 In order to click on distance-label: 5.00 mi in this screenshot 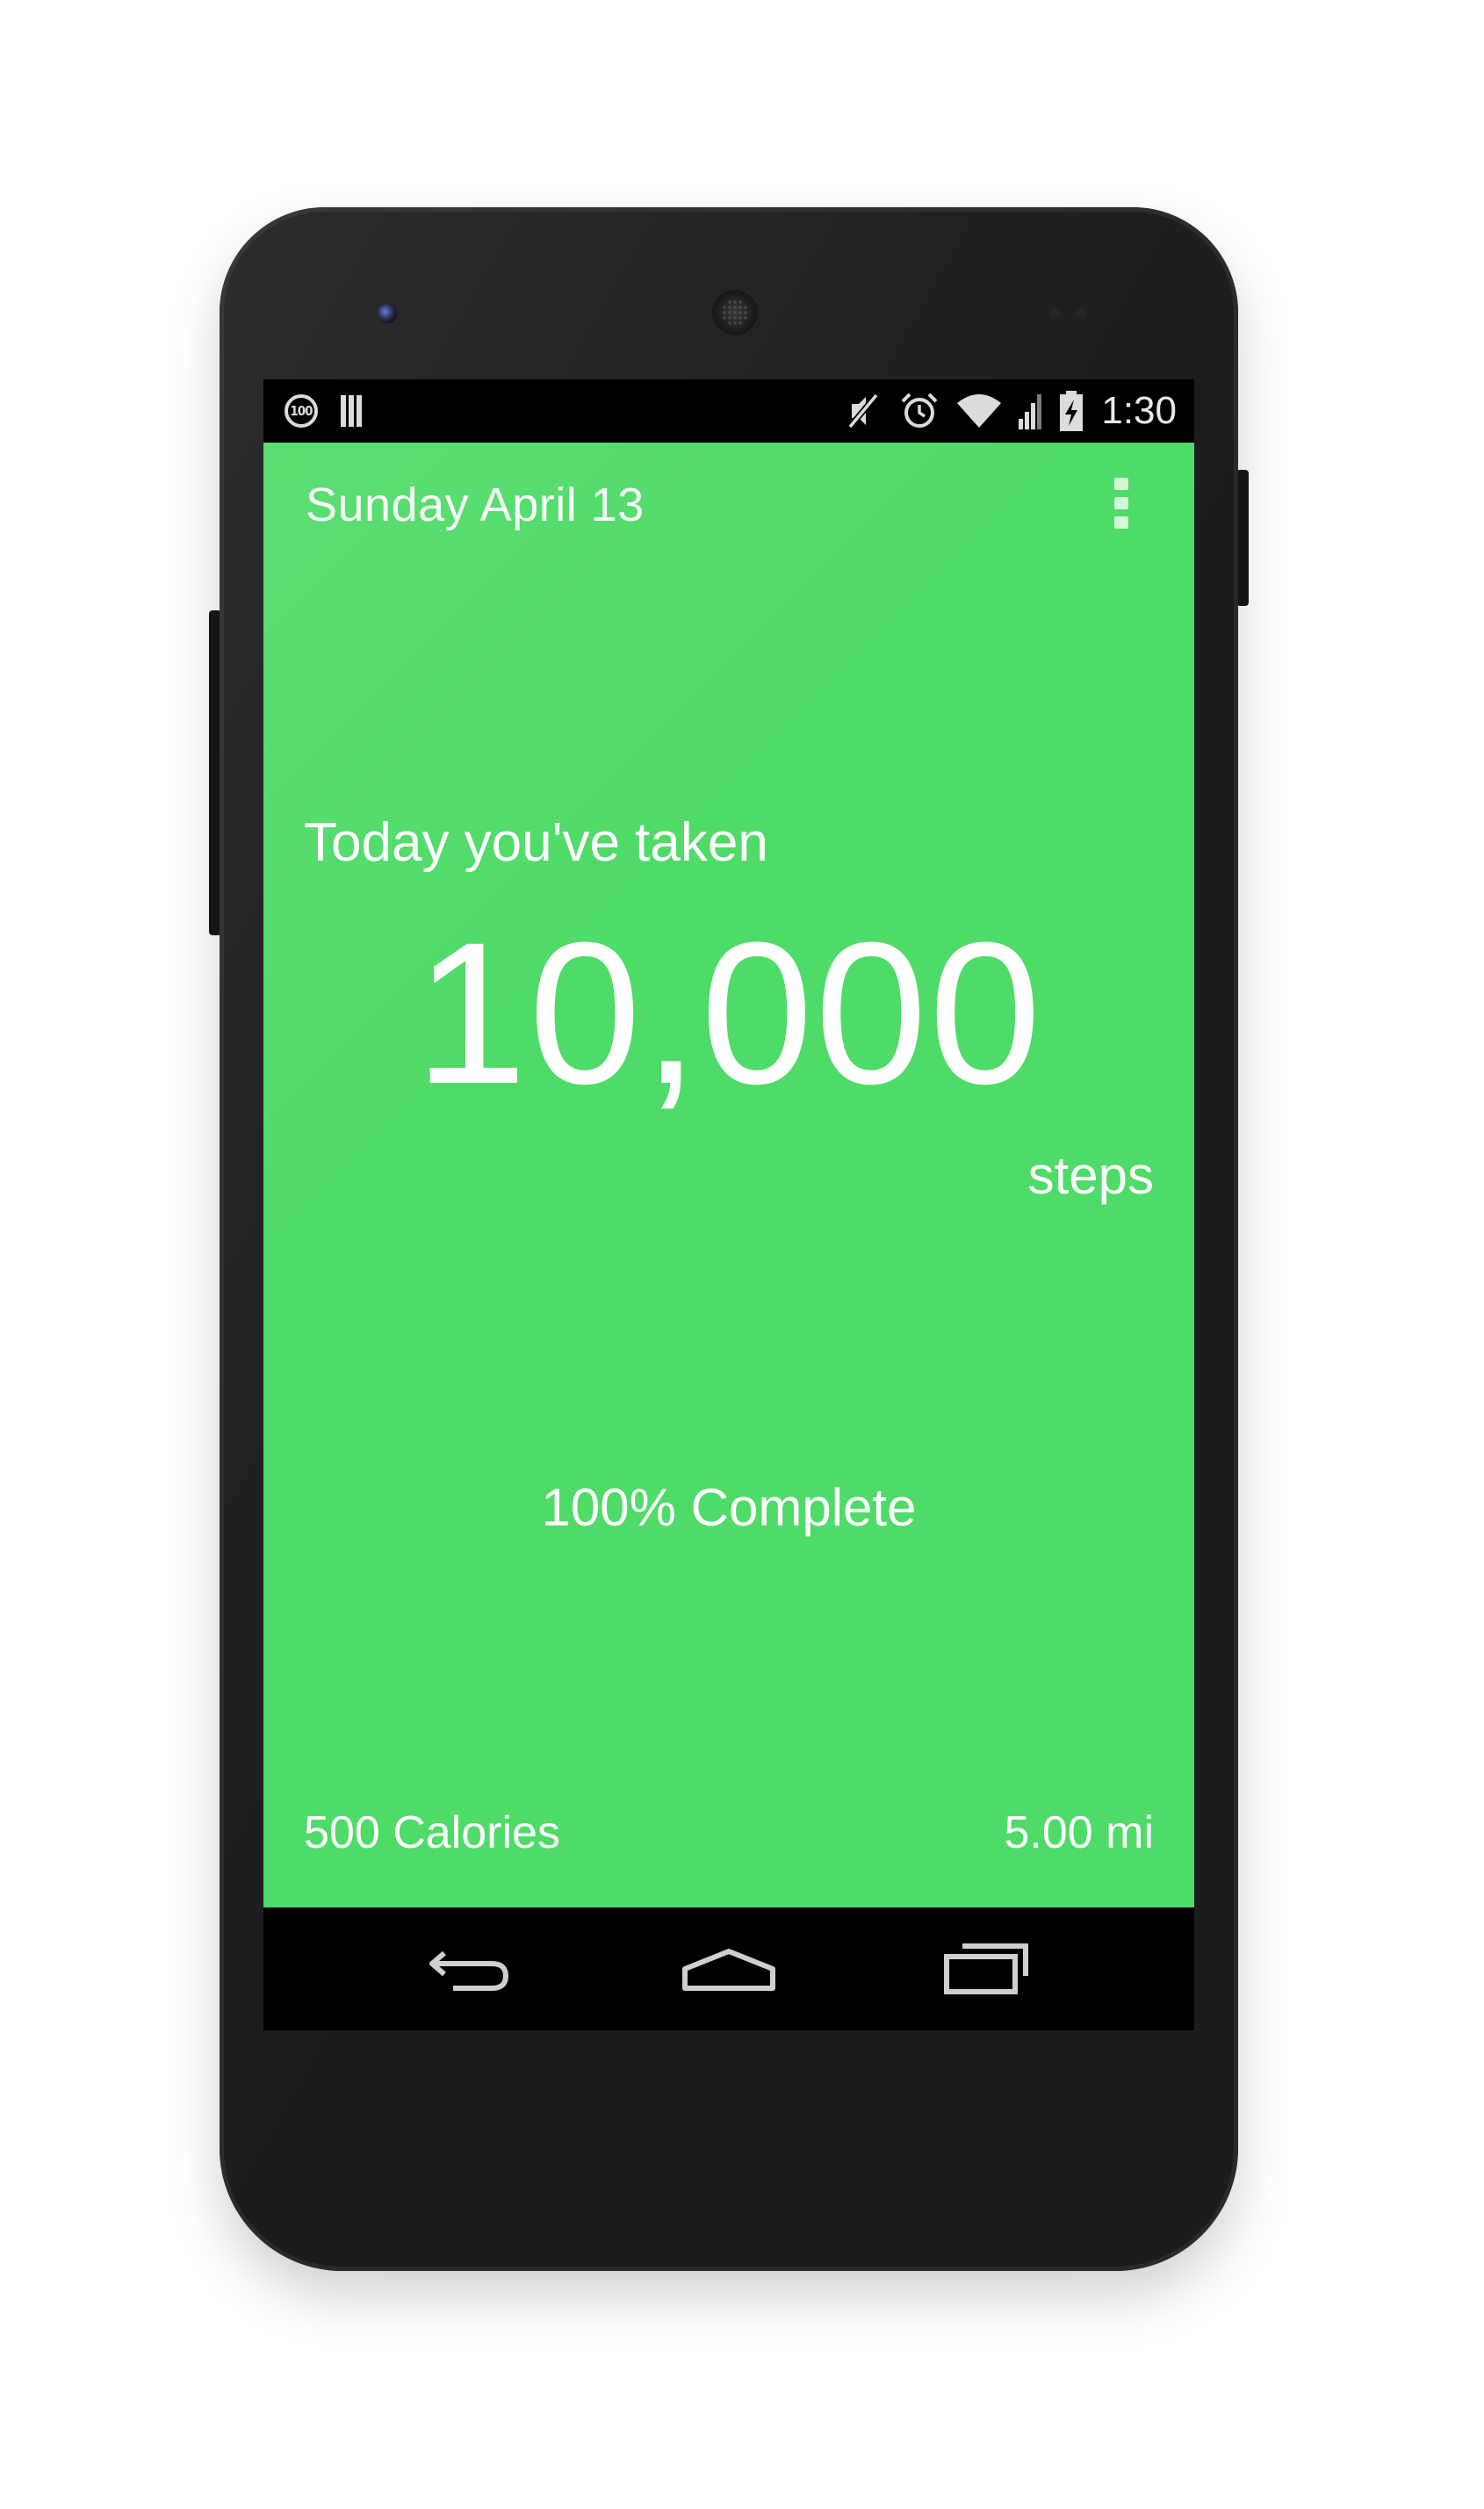, I will do `click(1079, 1832)`.